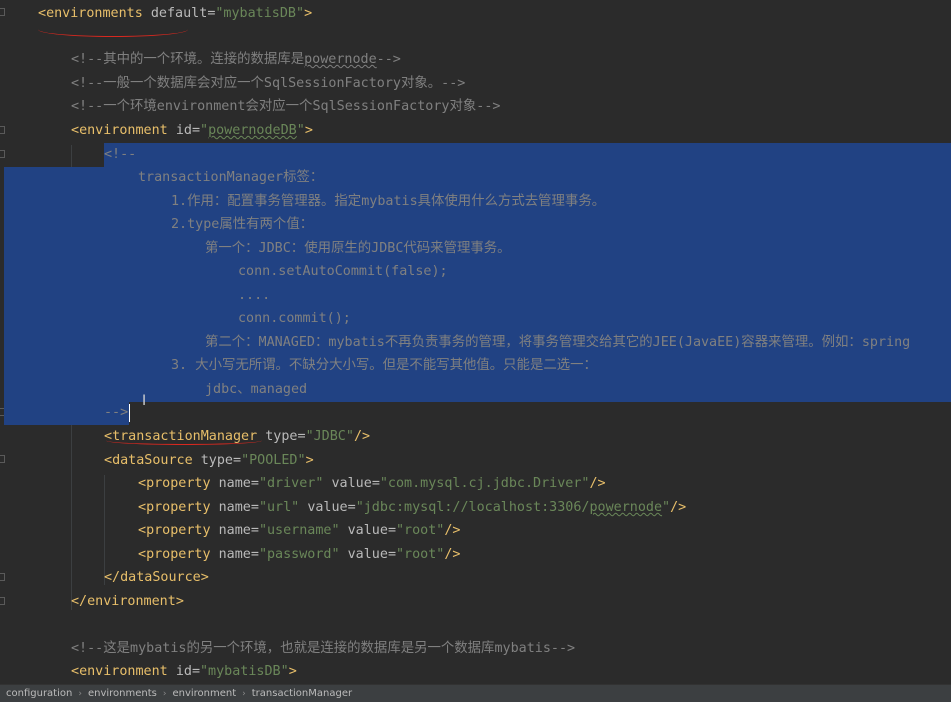  Describe the element at coordinates (260, 13) in the screenshot. I see `xml-value: "mybatisDB"` at that location.